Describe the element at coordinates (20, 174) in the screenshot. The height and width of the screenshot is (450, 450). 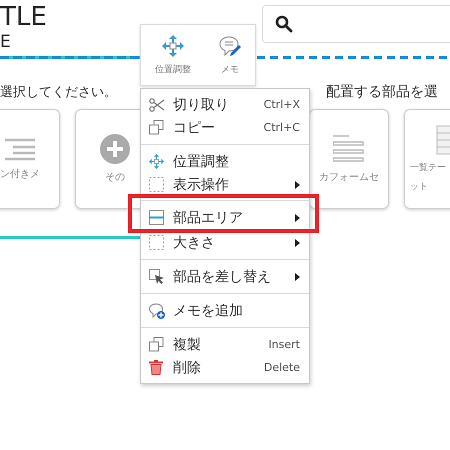
I see `card-label: ン付きメ` at that location.